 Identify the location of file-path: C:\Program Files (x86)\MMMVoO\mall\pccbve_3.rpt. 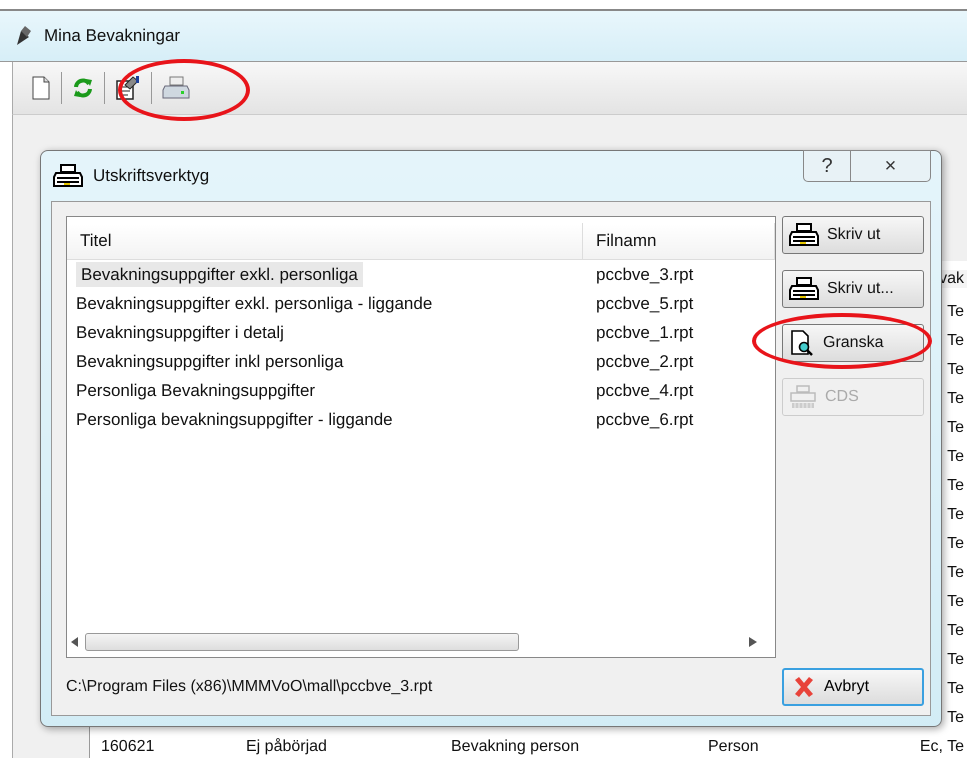
(250, 687).